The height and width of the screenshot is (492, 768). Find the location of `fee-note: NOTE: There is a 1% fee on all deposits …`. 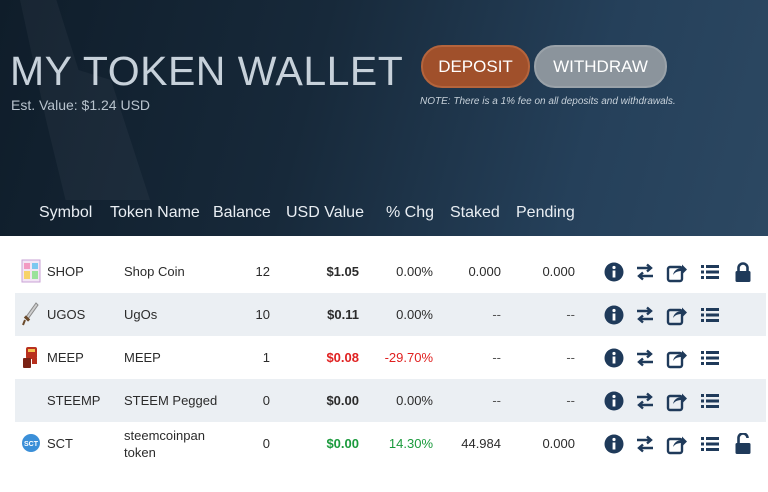

fee-note: NOTE: There is a 1% fee on all deposits … is located at coordinates (548, 101).